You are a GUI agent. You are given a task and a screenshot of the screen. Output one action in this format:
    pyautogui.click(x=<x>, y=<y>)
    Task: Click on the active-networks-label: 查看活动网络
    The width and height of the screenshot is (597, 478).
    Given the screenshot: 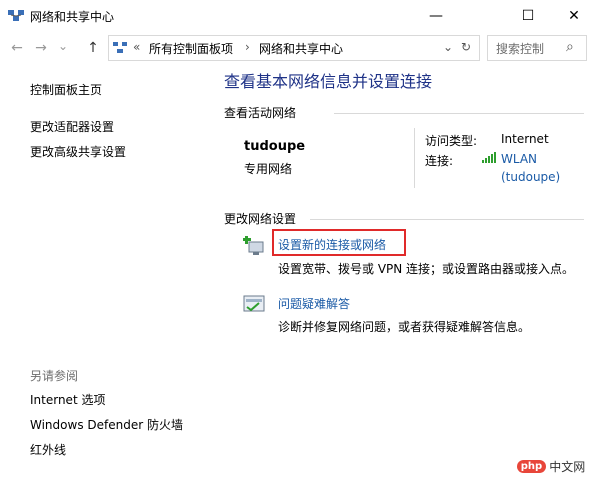 What is the action you would take?
    pyautogui.click(x=260, y=113)
    